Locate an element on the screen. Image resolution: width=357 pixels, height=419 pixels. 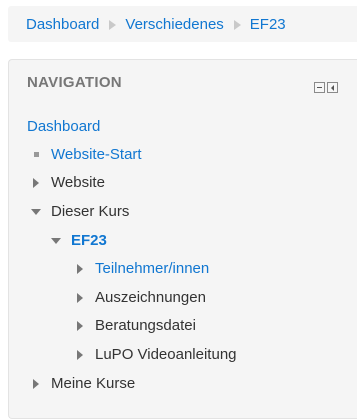
nav-item-label: EF23 is located at coordinates (89, 240).